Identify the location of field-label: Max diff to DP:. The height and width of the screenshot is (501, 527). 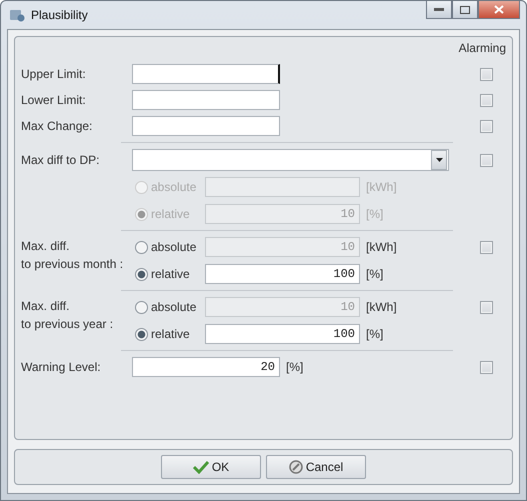
(60, 160).